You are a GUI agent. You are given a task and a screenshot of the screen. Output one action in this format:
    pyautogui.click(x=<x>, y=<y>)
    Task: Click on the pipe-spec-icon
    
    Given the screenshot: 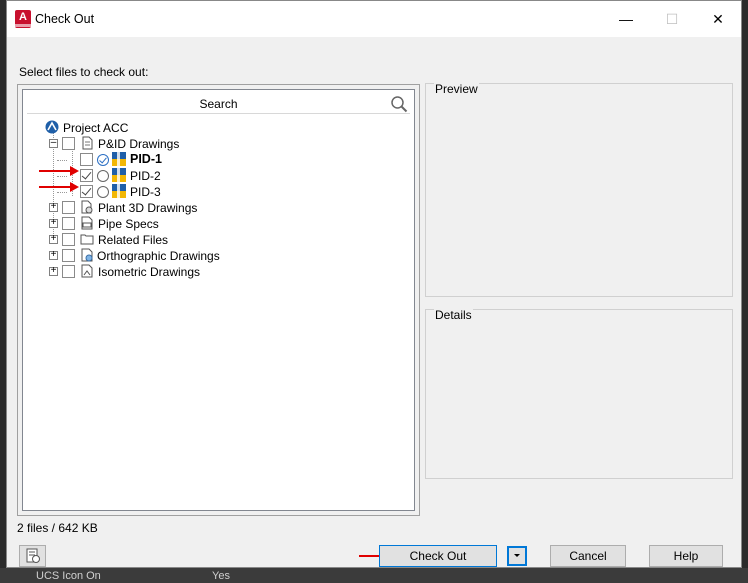 What is the action you would take?
    pyautogui.click(x=87, y=223)
    